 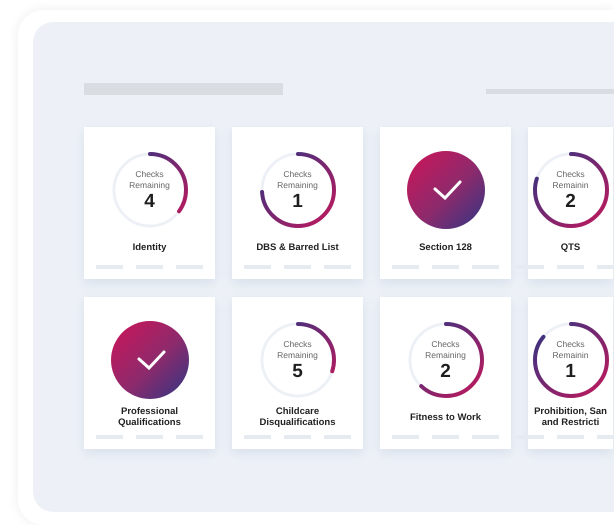 I want to click on check-title: Fitness to Work, so click(x=446, y=417).